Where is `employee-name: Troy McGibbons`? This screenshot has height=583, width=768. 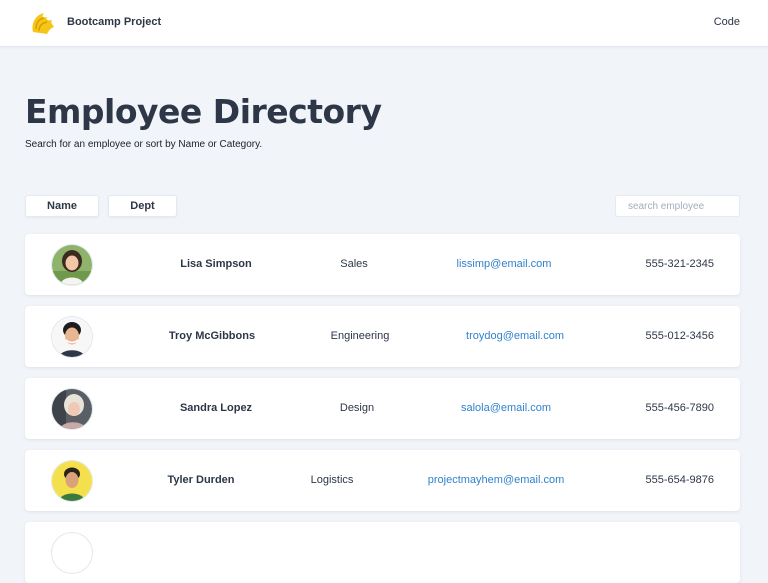
employee-name: Troy McGibbons is located at coordinates (212, 336).